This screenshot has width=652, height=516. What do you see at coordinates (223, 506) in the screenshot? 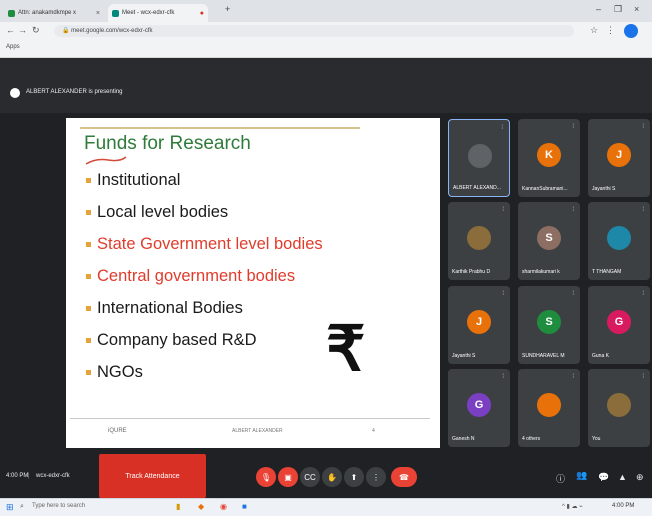
I see `chrome-icon: ◉` at bounding box center [223, 506].